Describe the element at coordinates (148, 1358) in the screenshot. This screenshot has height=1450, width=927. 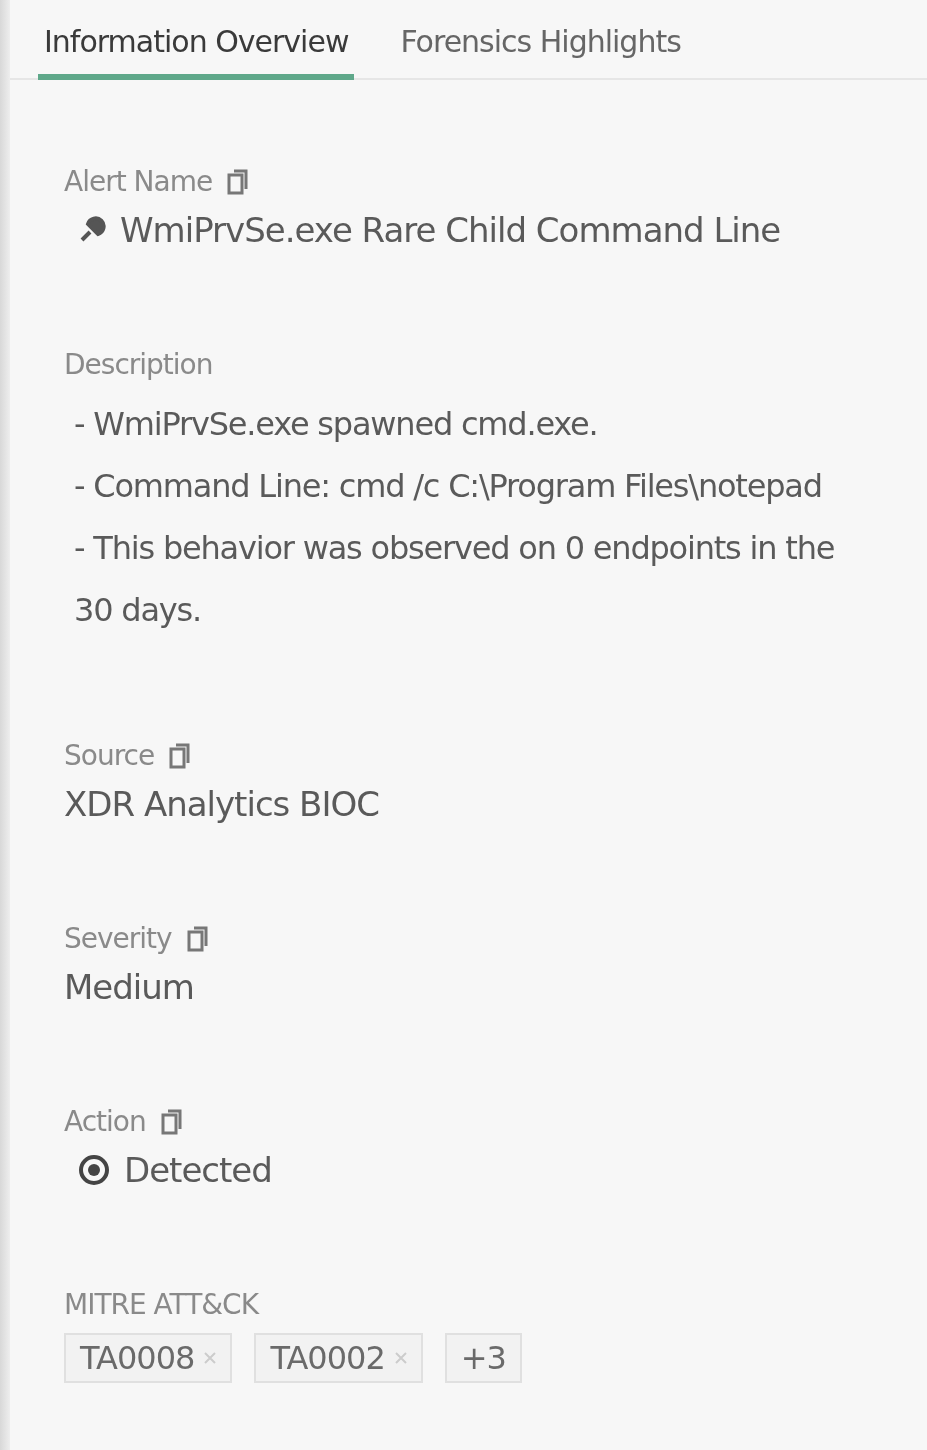
I see `tag-chip: TA0008` at that location.